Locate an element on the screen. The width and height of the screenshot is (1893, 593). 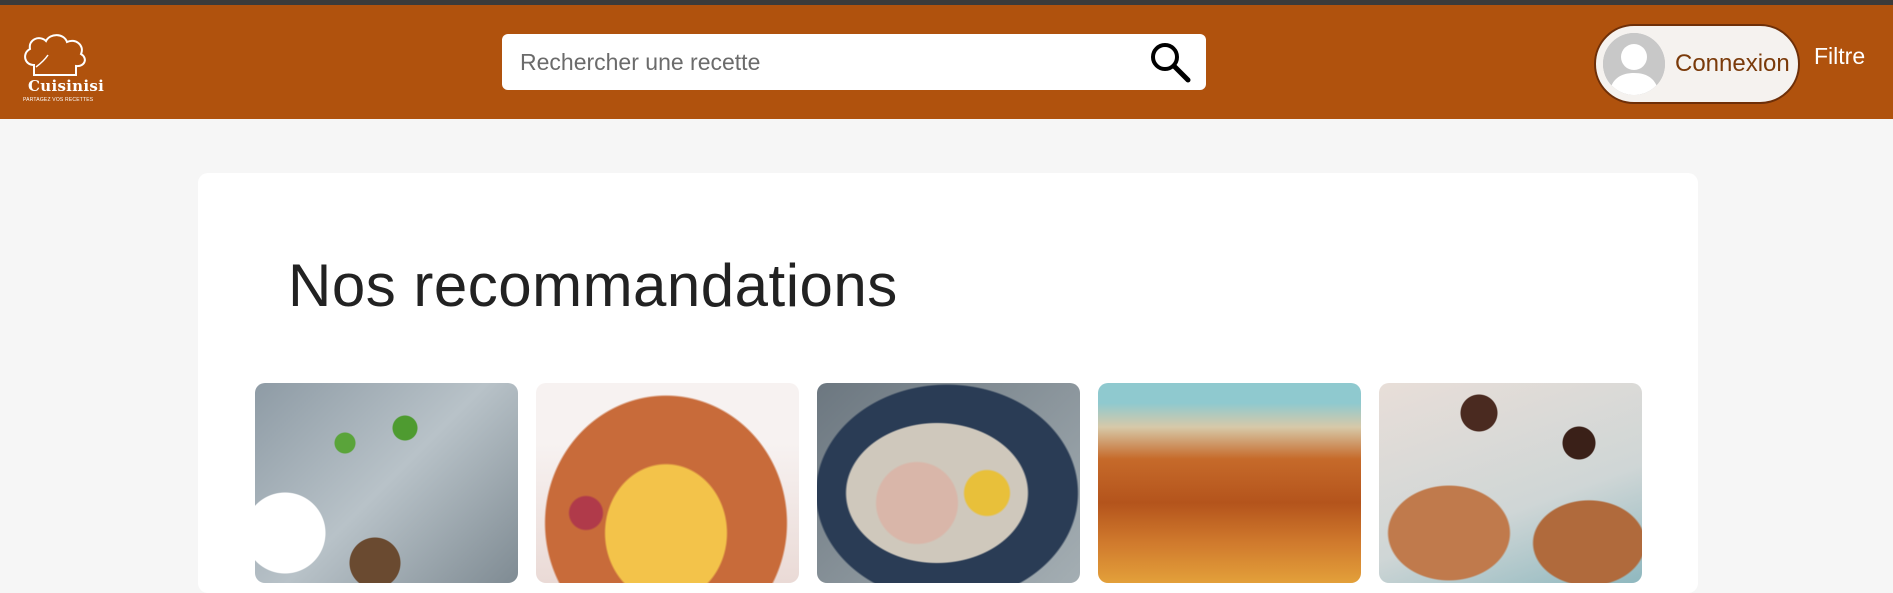
logo-tagline: PARTAGEZ VOS RECETTES is located at coordinates (58, 100).